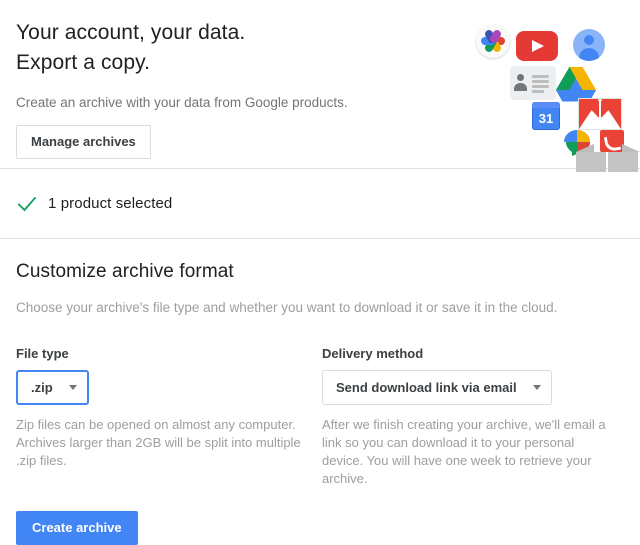 Image resolution: width=640 pixels, height=545 pixels. I want to click on google-photos-icon, so click(493, 41).